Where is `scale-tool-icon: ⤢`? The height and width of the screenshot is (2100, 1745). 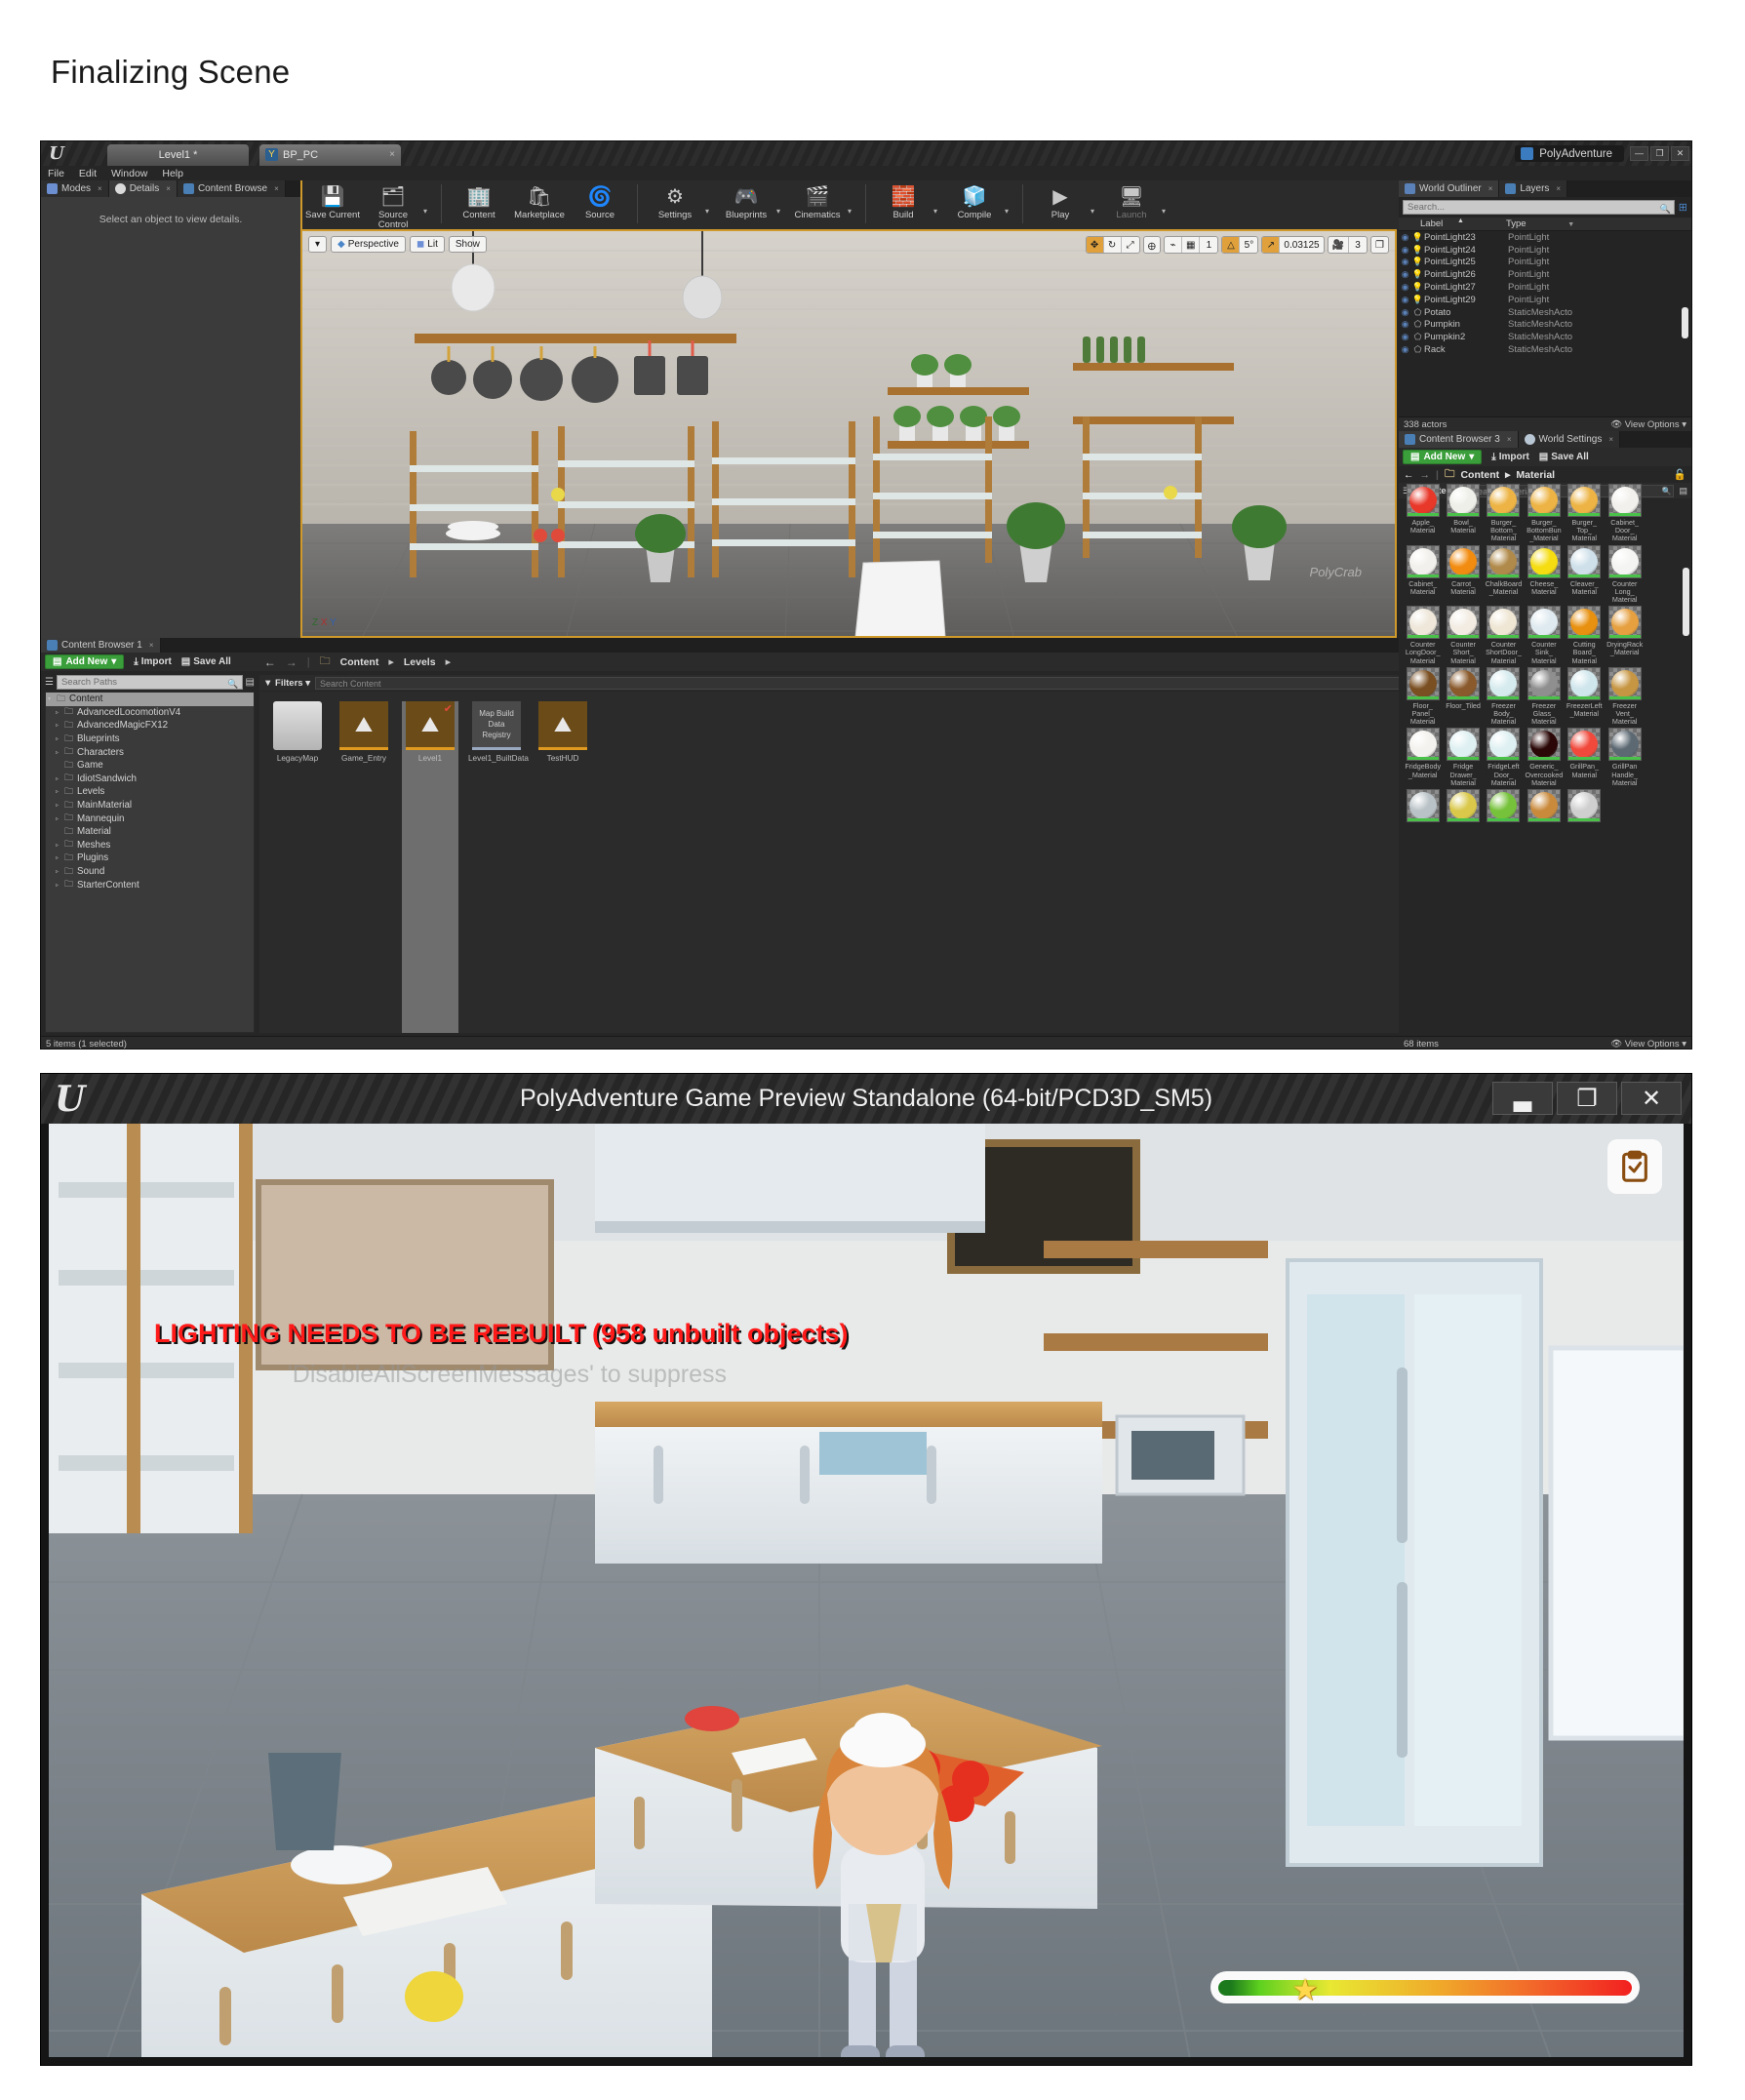 scale-tool-icon: ⤢ is located at coordinates (1130, 245).